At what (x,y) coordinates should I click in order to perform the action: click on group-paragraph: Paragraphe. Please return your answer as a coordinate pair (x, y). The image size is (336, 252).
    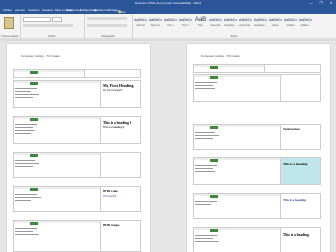
    Looking at the image, I should click on (108, 26).